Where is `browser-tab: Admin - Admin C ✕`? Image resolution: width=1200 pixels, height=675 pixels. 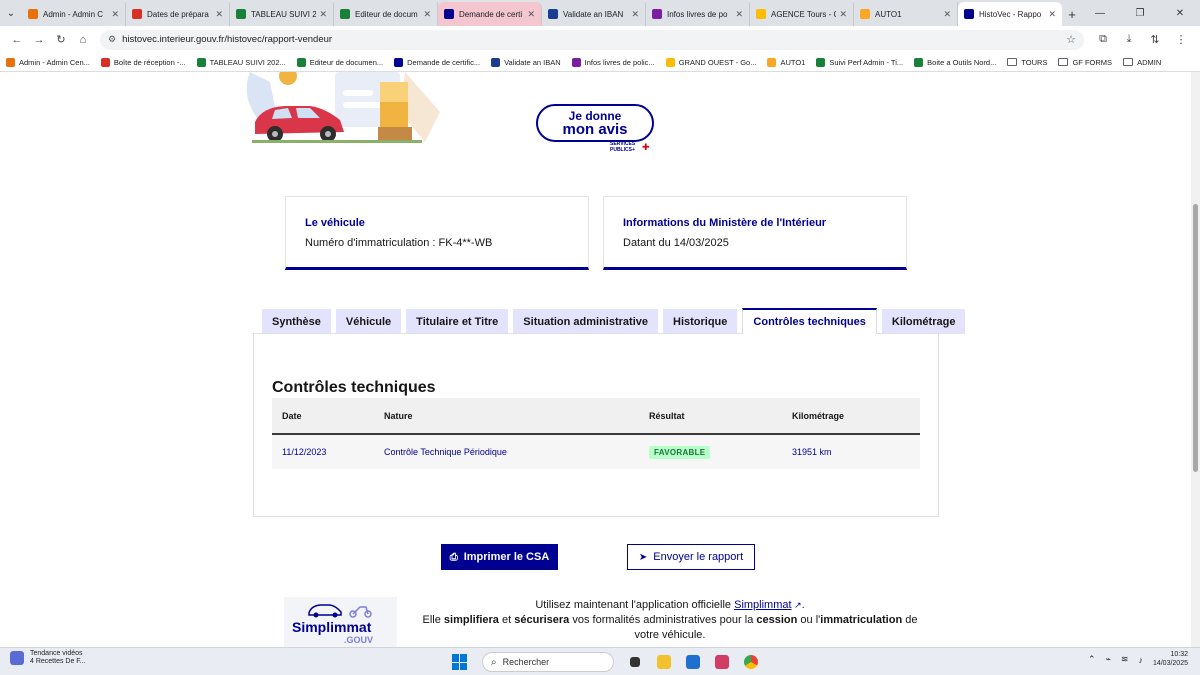
browser-tab: Admin - Admin C ✕ is located at coordinates (74, 14).